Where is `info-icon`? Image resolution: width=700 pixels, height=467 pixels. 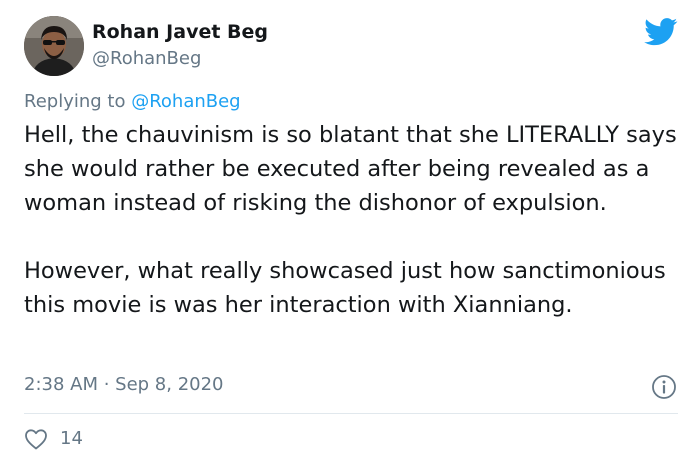 info-icon is located at coordinates (664, 387).